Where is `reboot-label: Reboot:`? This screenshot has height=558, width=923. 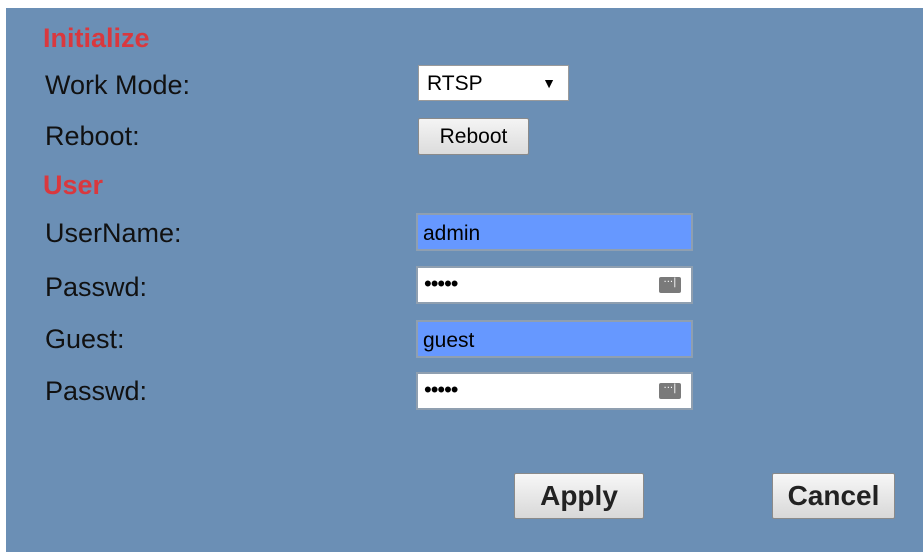 reboot-label: Reboot: is located at coordinates (92, 136).